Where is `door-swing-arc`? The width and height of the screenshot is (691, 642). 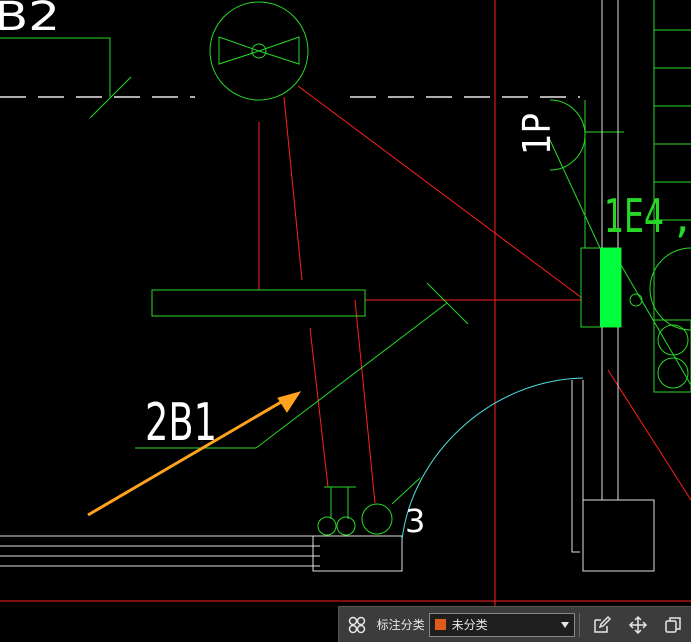 door-swing-arc is located at coordinates (492, 459).